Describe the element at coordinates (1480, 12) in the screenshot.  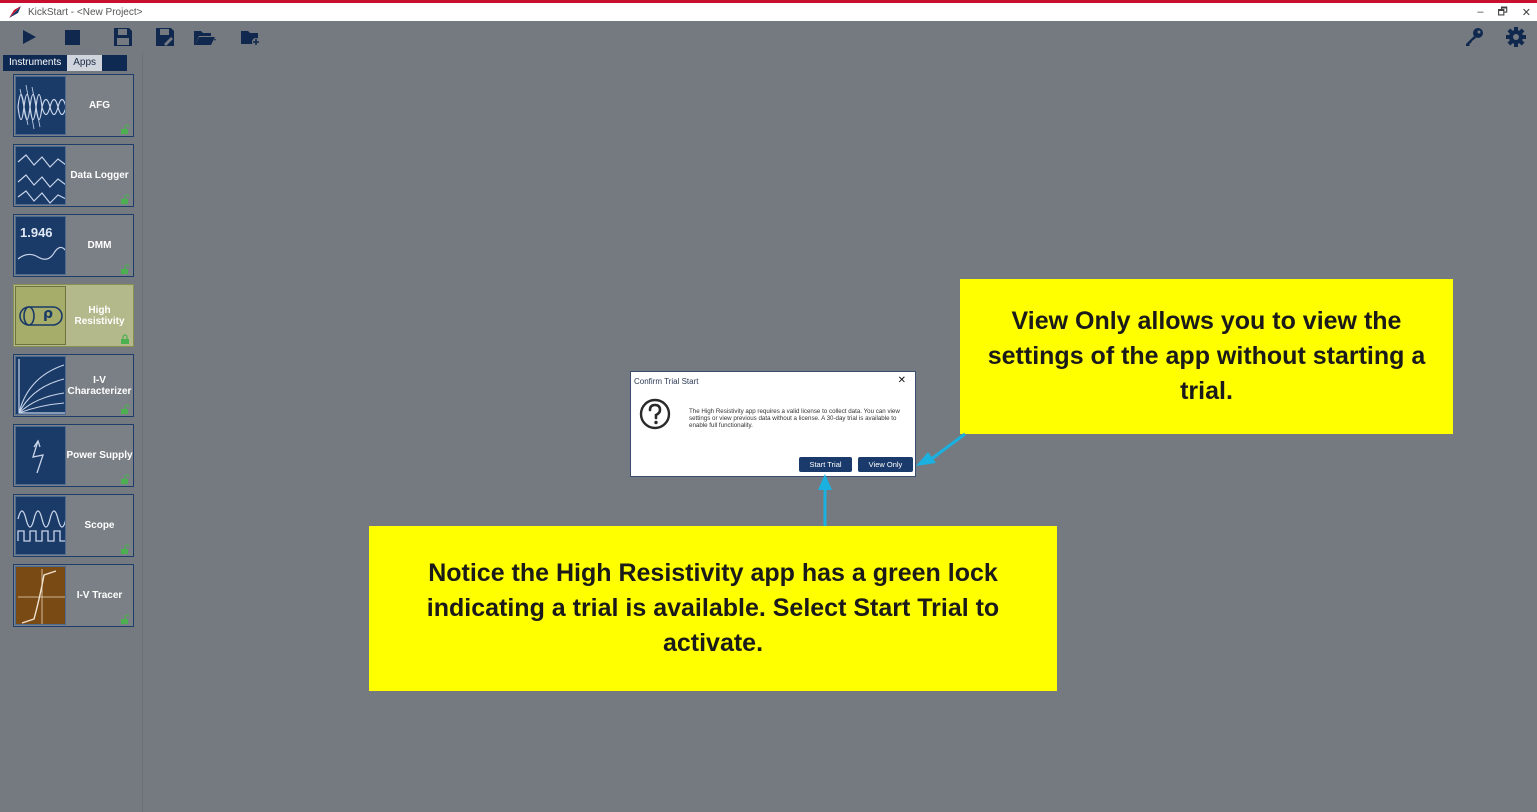
I see `minimize-button: –` at that location.